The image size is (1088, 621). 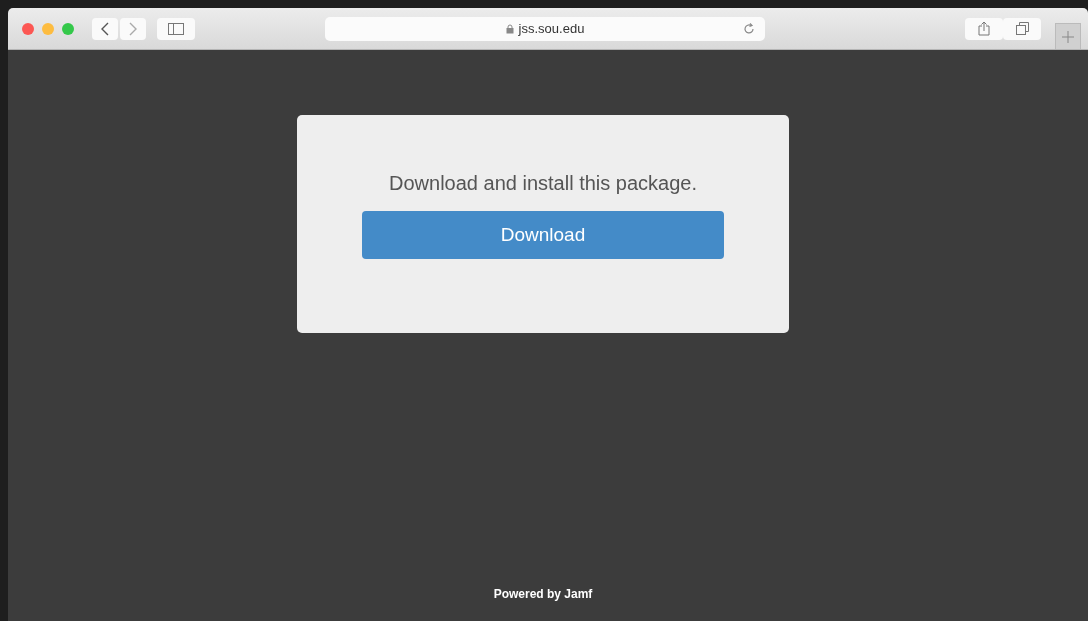 I want to click on address-bar: jss.sou.edu, so click(x=545, y=28).